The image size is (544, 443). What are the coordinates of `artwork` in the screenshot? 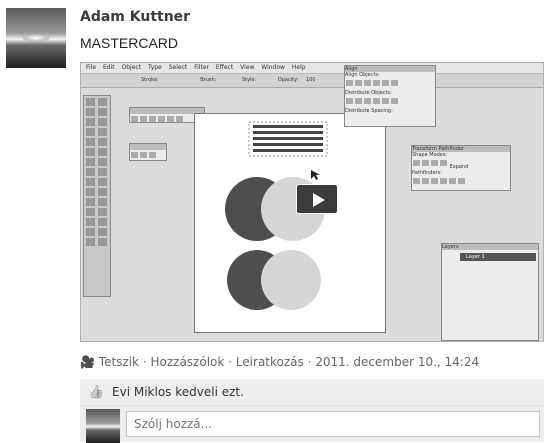 It's located at (276, 215).